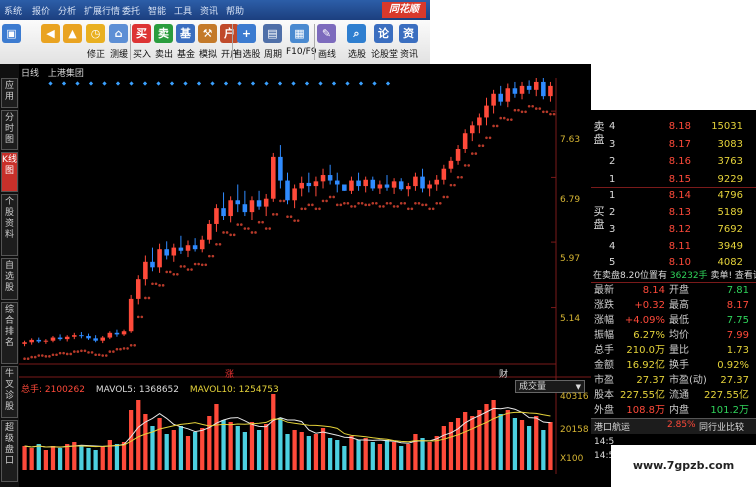  I want to click on menu-system: 系统, so click(13, 10).